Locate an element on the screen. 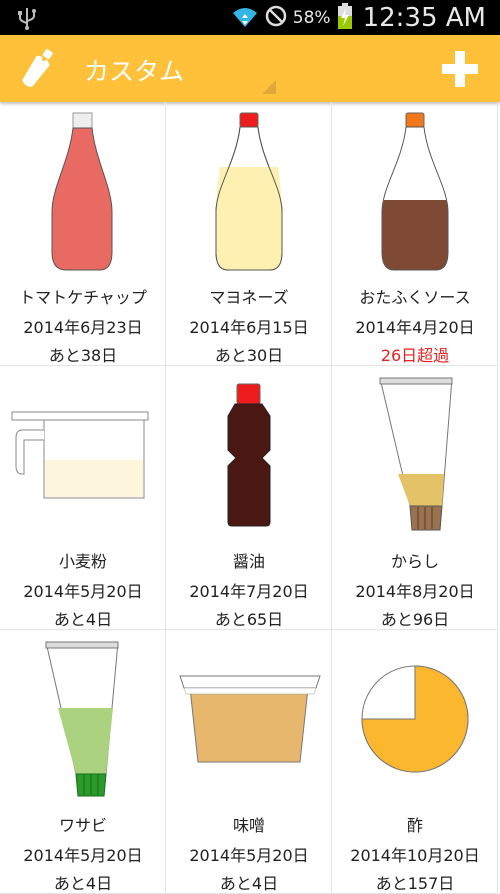 The height and width of the screenshot is (894, 500). status-bar: 58% 12:35 AM is located at coordinates (250, 17).